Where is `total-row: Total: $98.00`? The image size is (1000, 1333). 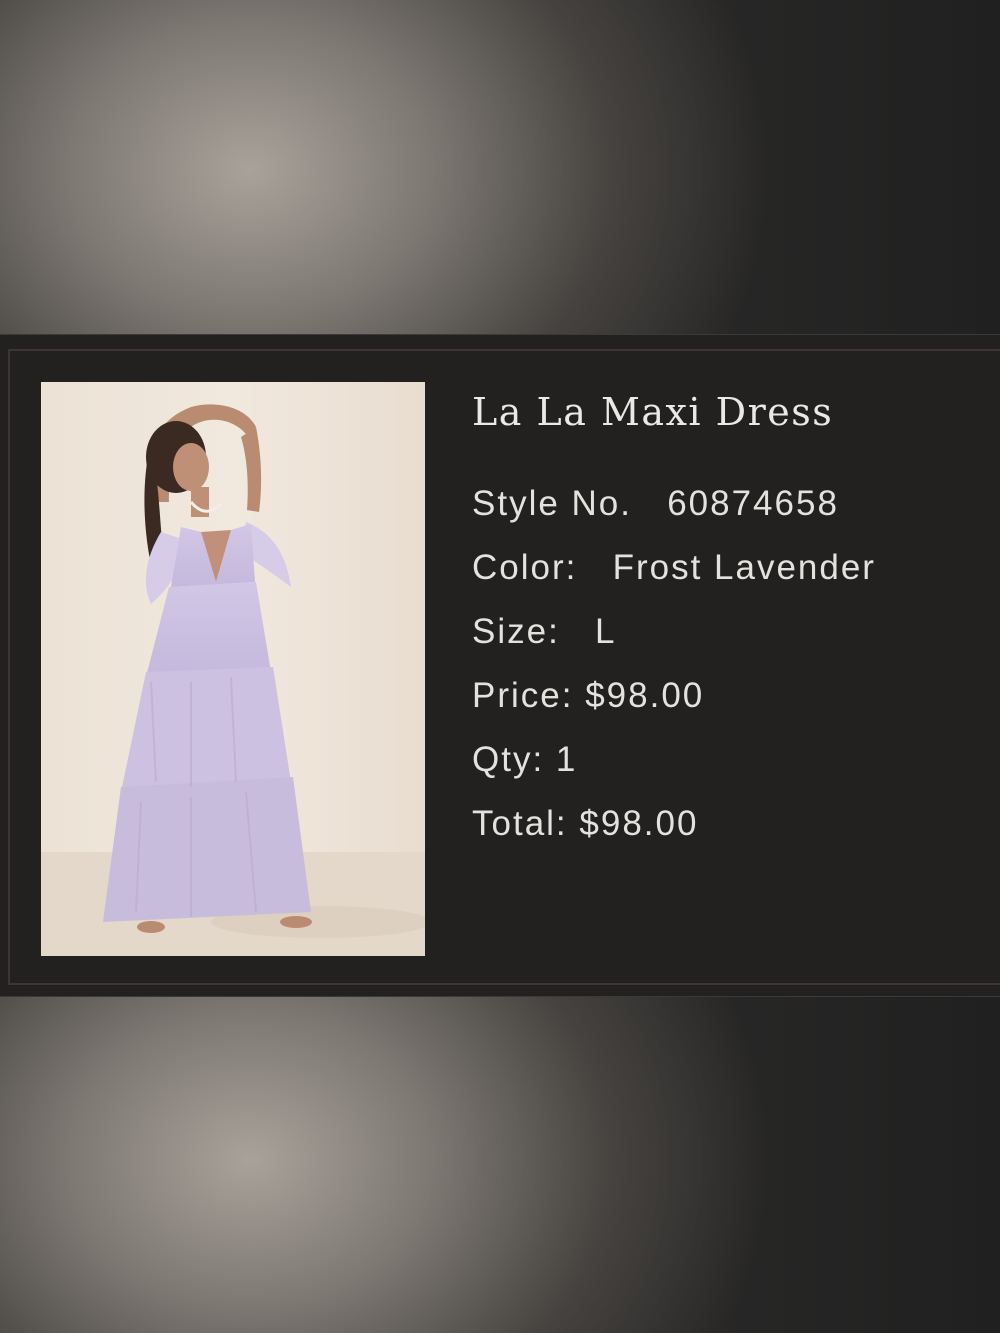 total-row: Total: $98.00 is located at coordinates (585, 824).